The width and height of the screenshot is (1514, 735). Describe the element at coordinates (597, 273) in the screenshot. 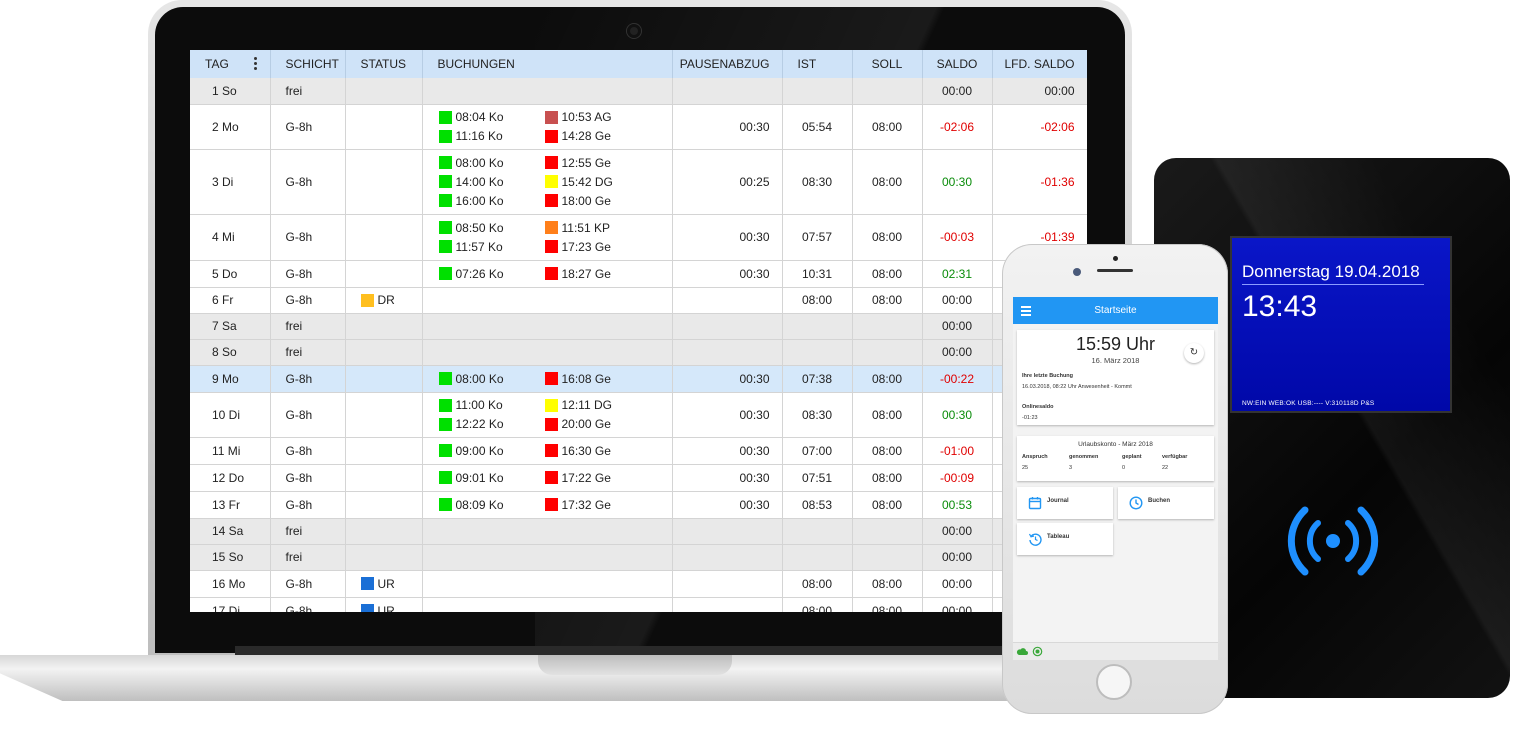

I see `booking-entry: 18:27 Ge` at that location.